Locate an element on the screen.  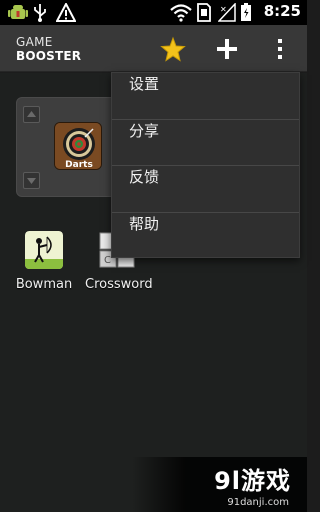
app-bowman: Bowman is located at coordinates (44, 261).